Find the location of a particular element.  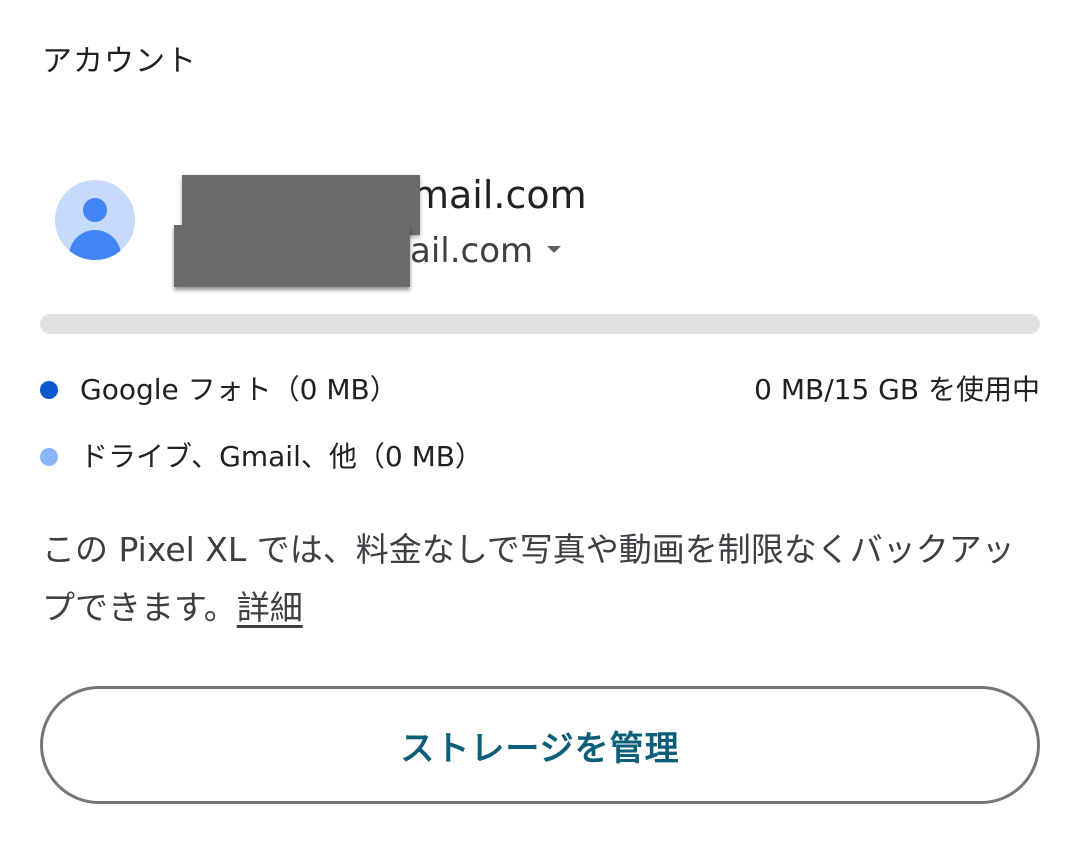

secondary-email-text: ail.com is located at coordinates (472, 251).